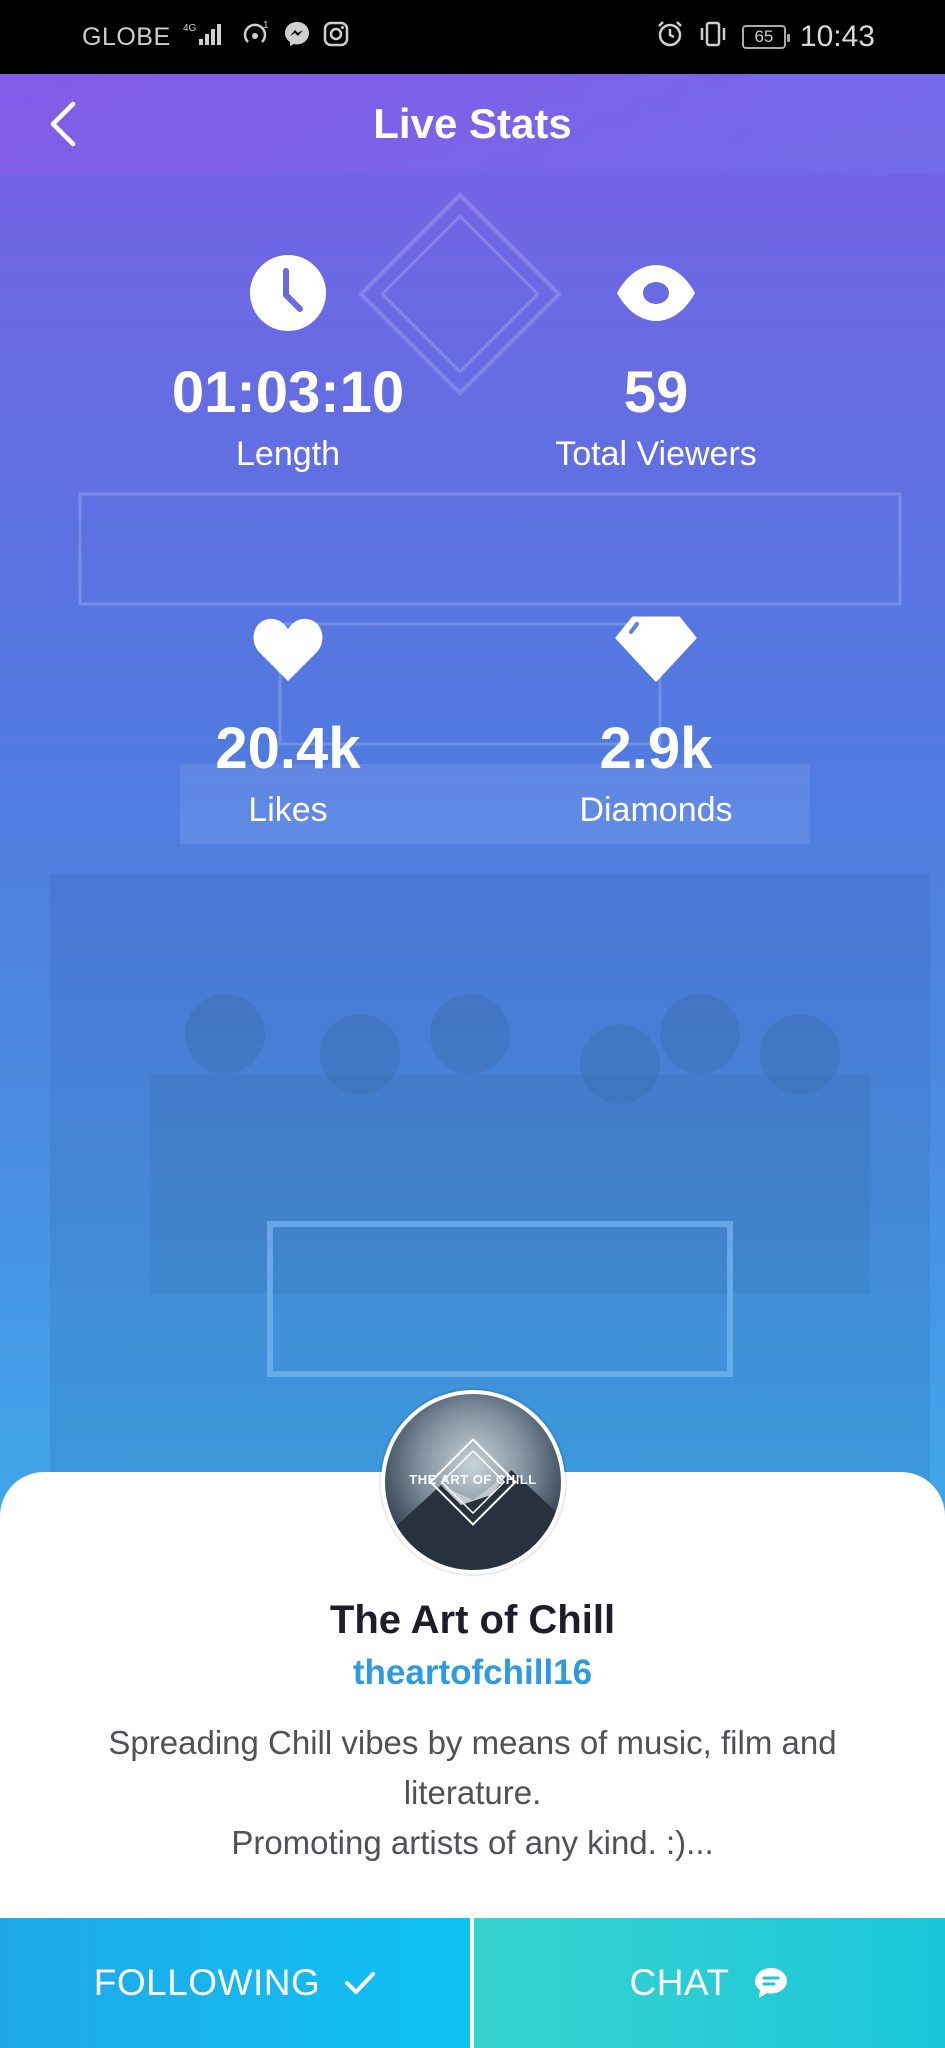  I want to click on length-label: Length, so click(288, 454).